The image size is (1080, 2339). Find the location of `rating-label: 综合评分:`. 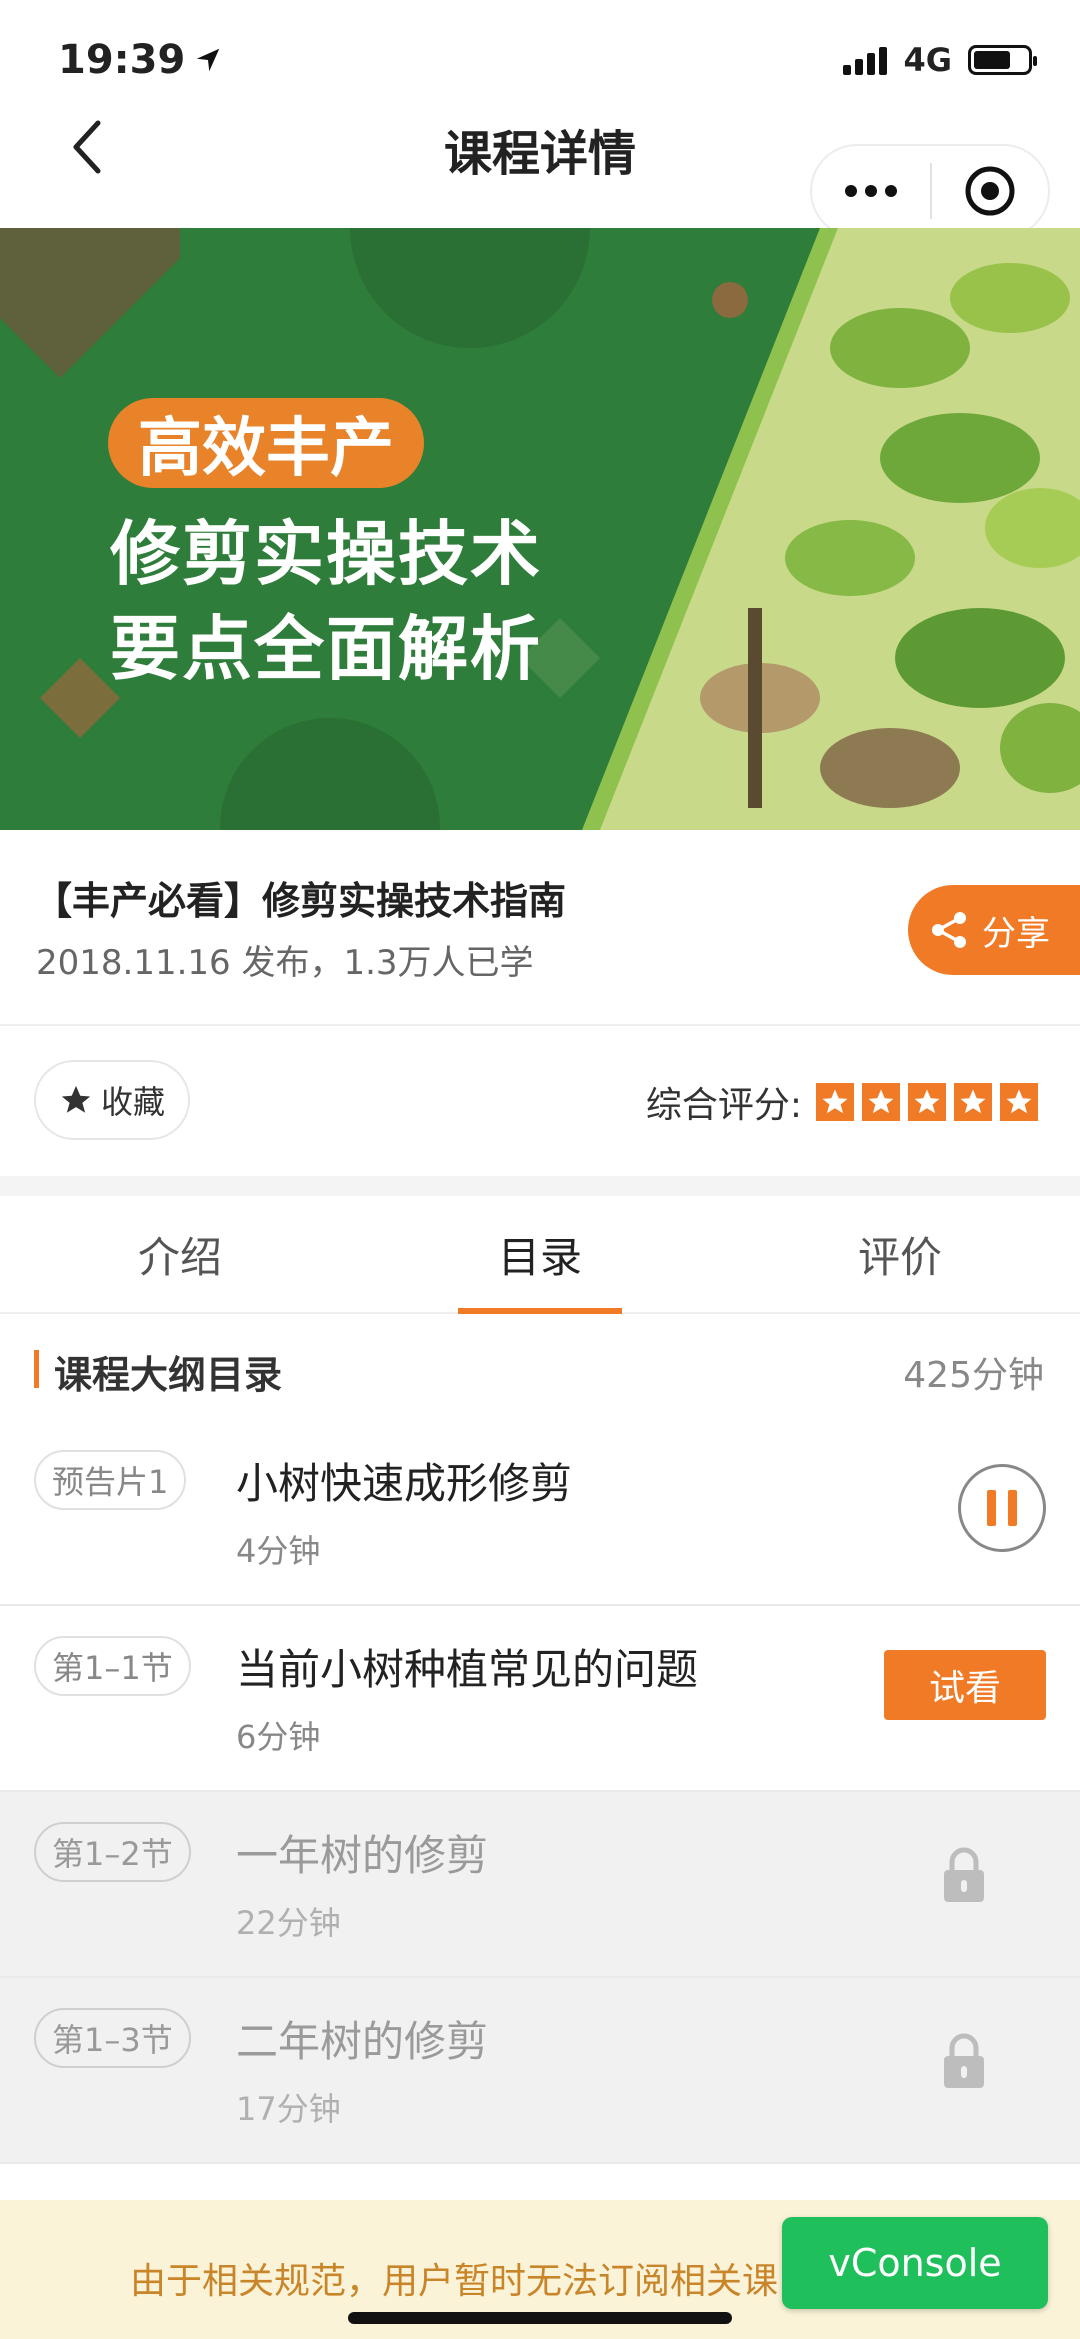

rating-label: 综合评分: is located at coordinates (723, 1105).